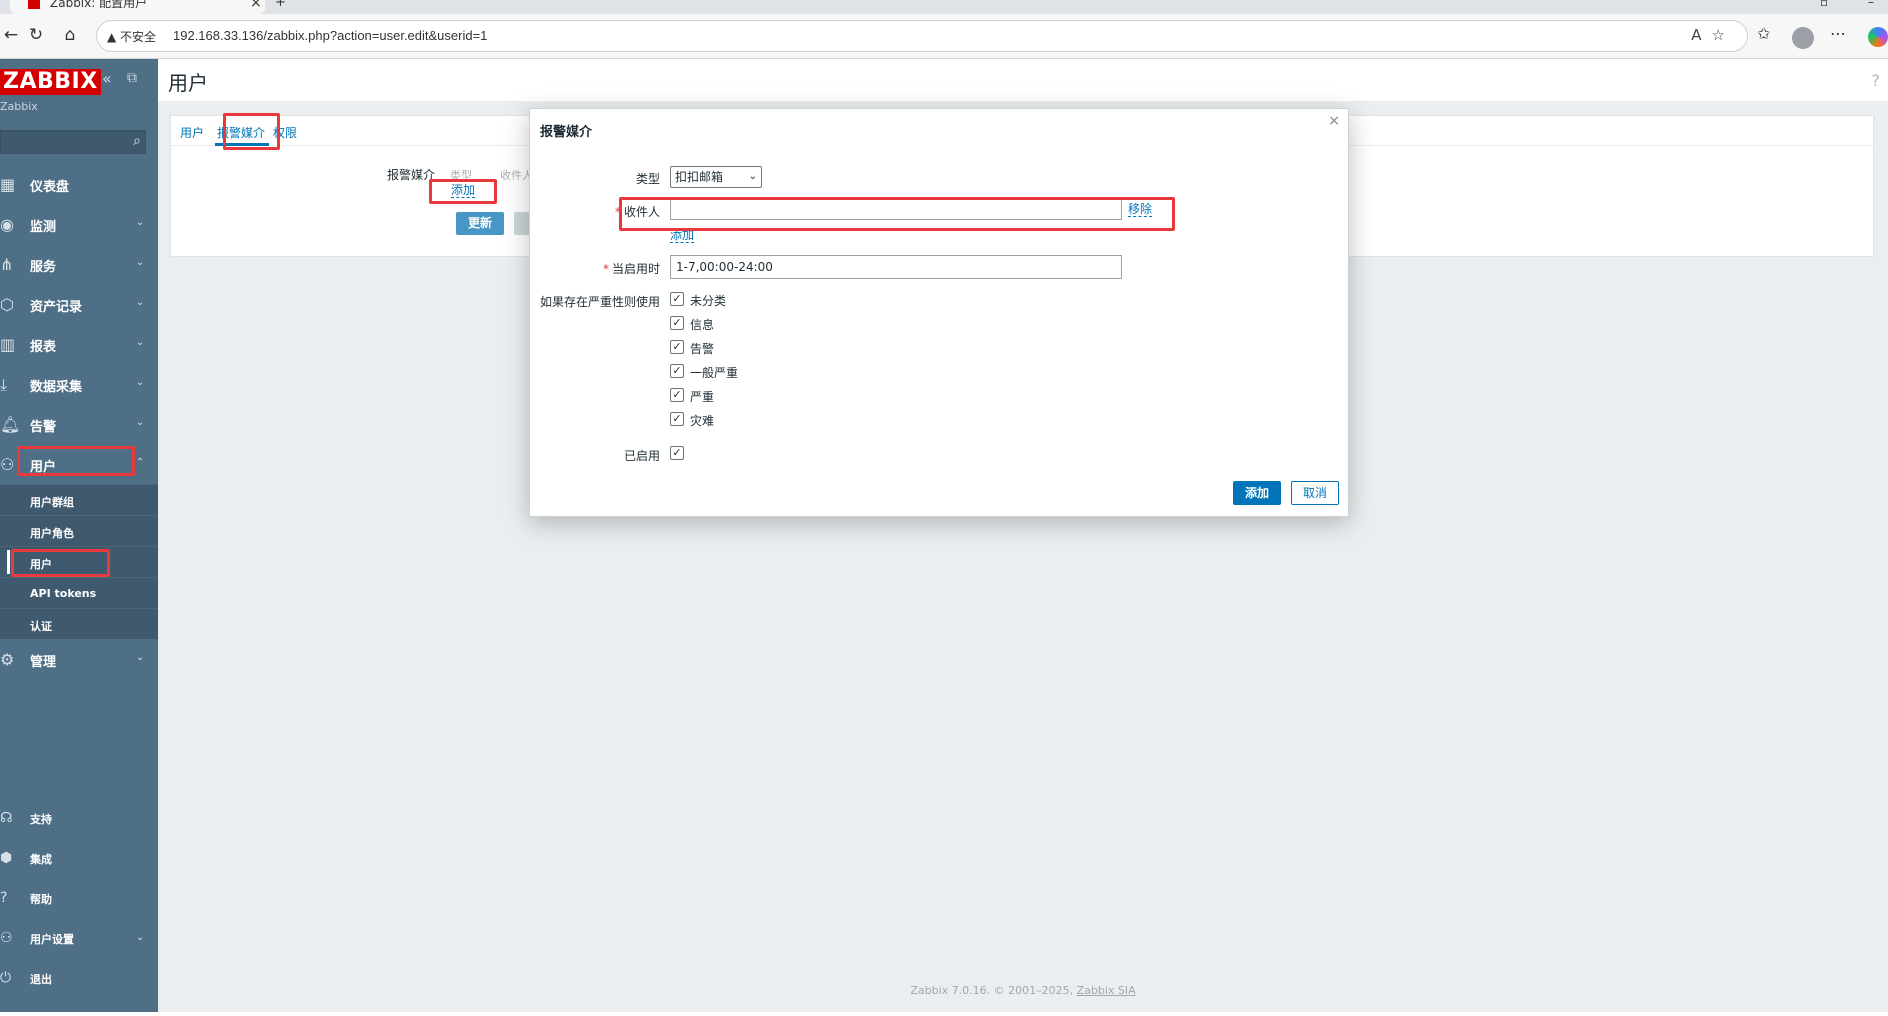  I want to click on read-aloud-favorite-icons: A☆, so click(1713, 35).